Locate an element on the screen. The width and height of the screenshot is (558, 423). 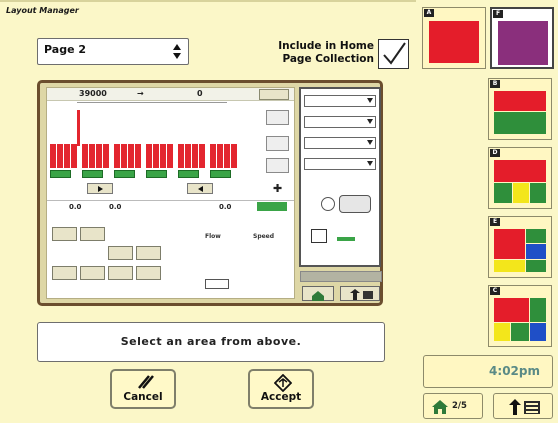
preview-nav-right-button is located at coordinates (100, 188).